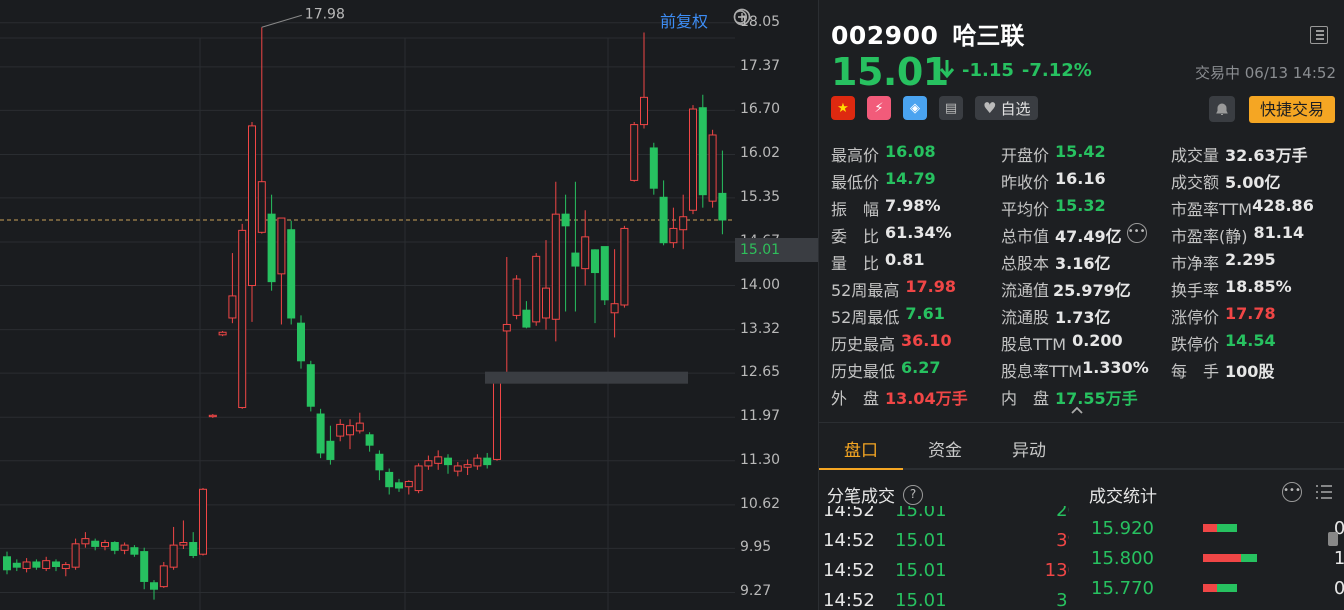 This screenshot has height=610, width=1344. What do you see at coordinates (951, 108) in the screenshot?
I see `notes-icon: ▤` at bounding box center [951, 108].